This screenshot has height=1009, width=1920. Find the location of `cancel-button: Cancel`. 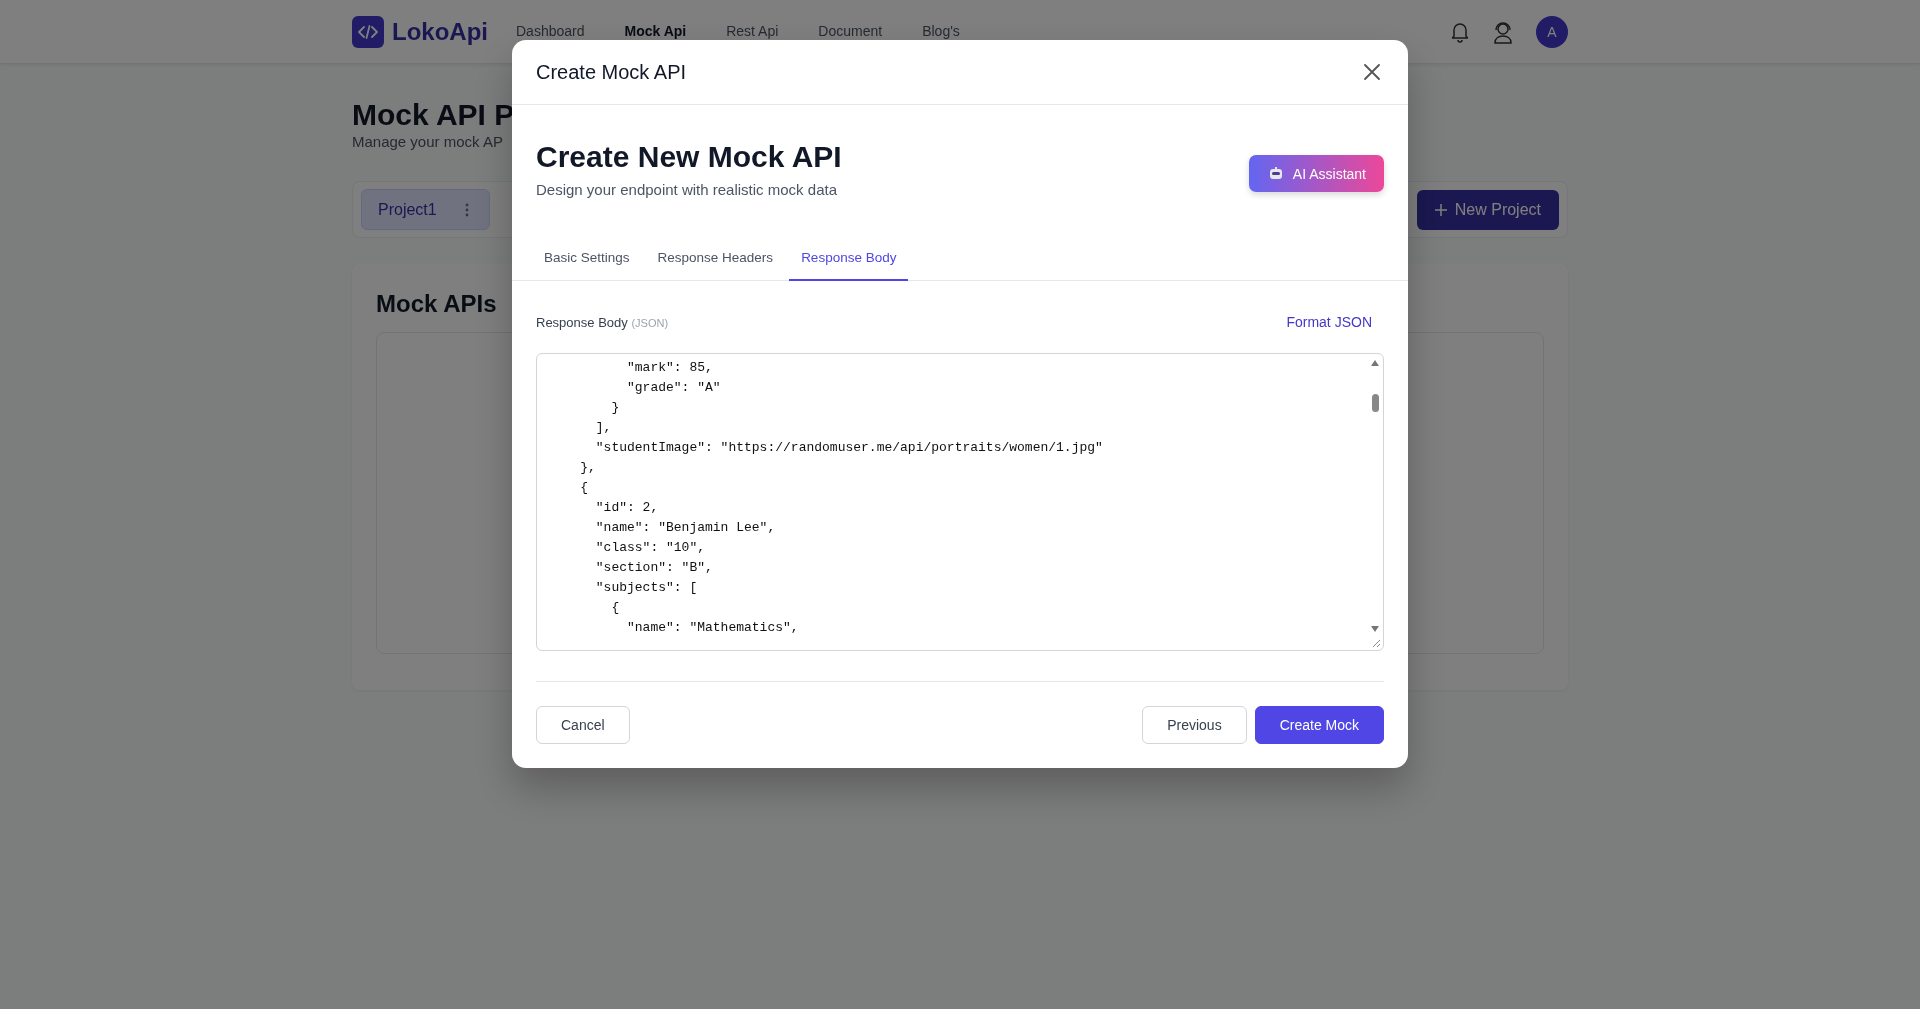

cancel-button: Cancel is located at coordinates (583, 725).